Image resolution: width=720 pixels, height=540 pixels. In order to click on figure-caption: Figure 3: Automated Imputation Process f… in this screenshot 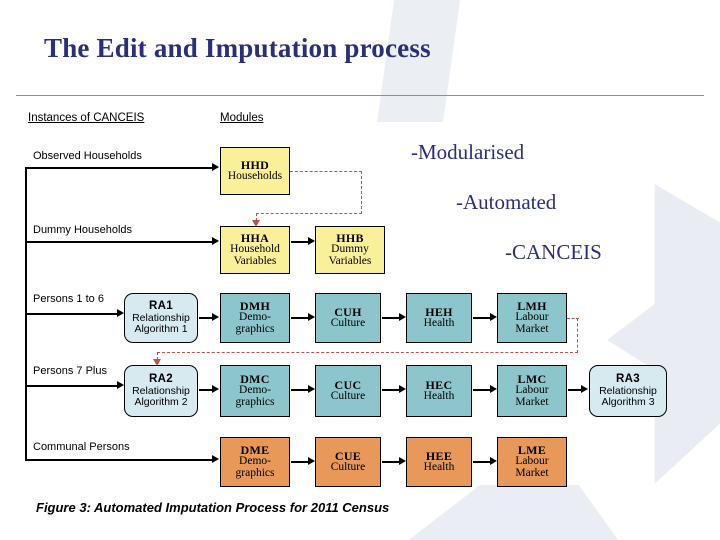, I will do `click(213, 507)`.